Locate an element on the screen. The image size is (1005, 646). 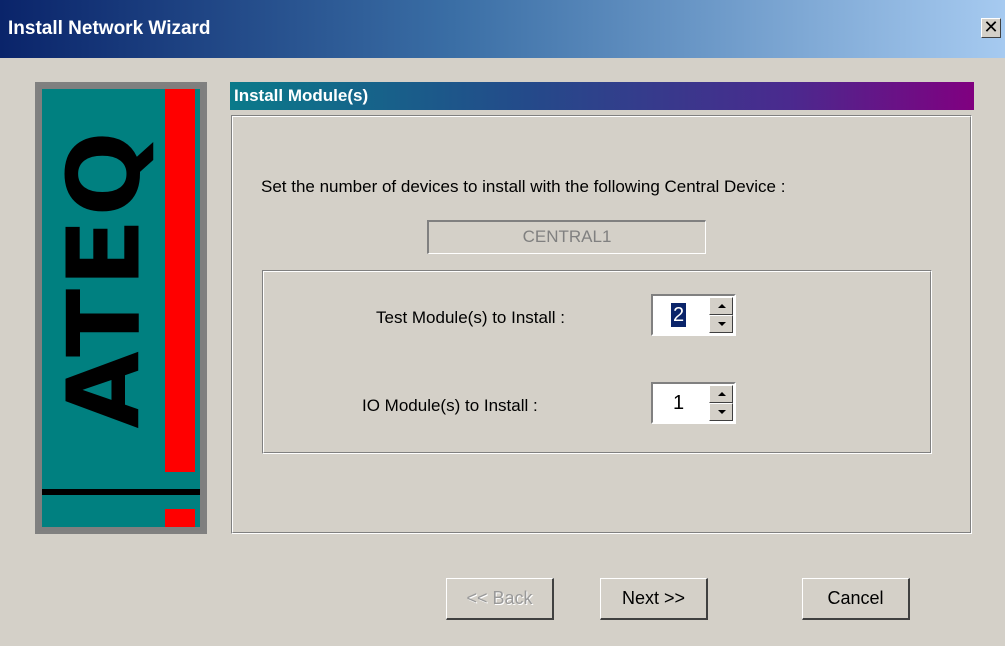
back-button: << Back is located at coordinates (500, 599).